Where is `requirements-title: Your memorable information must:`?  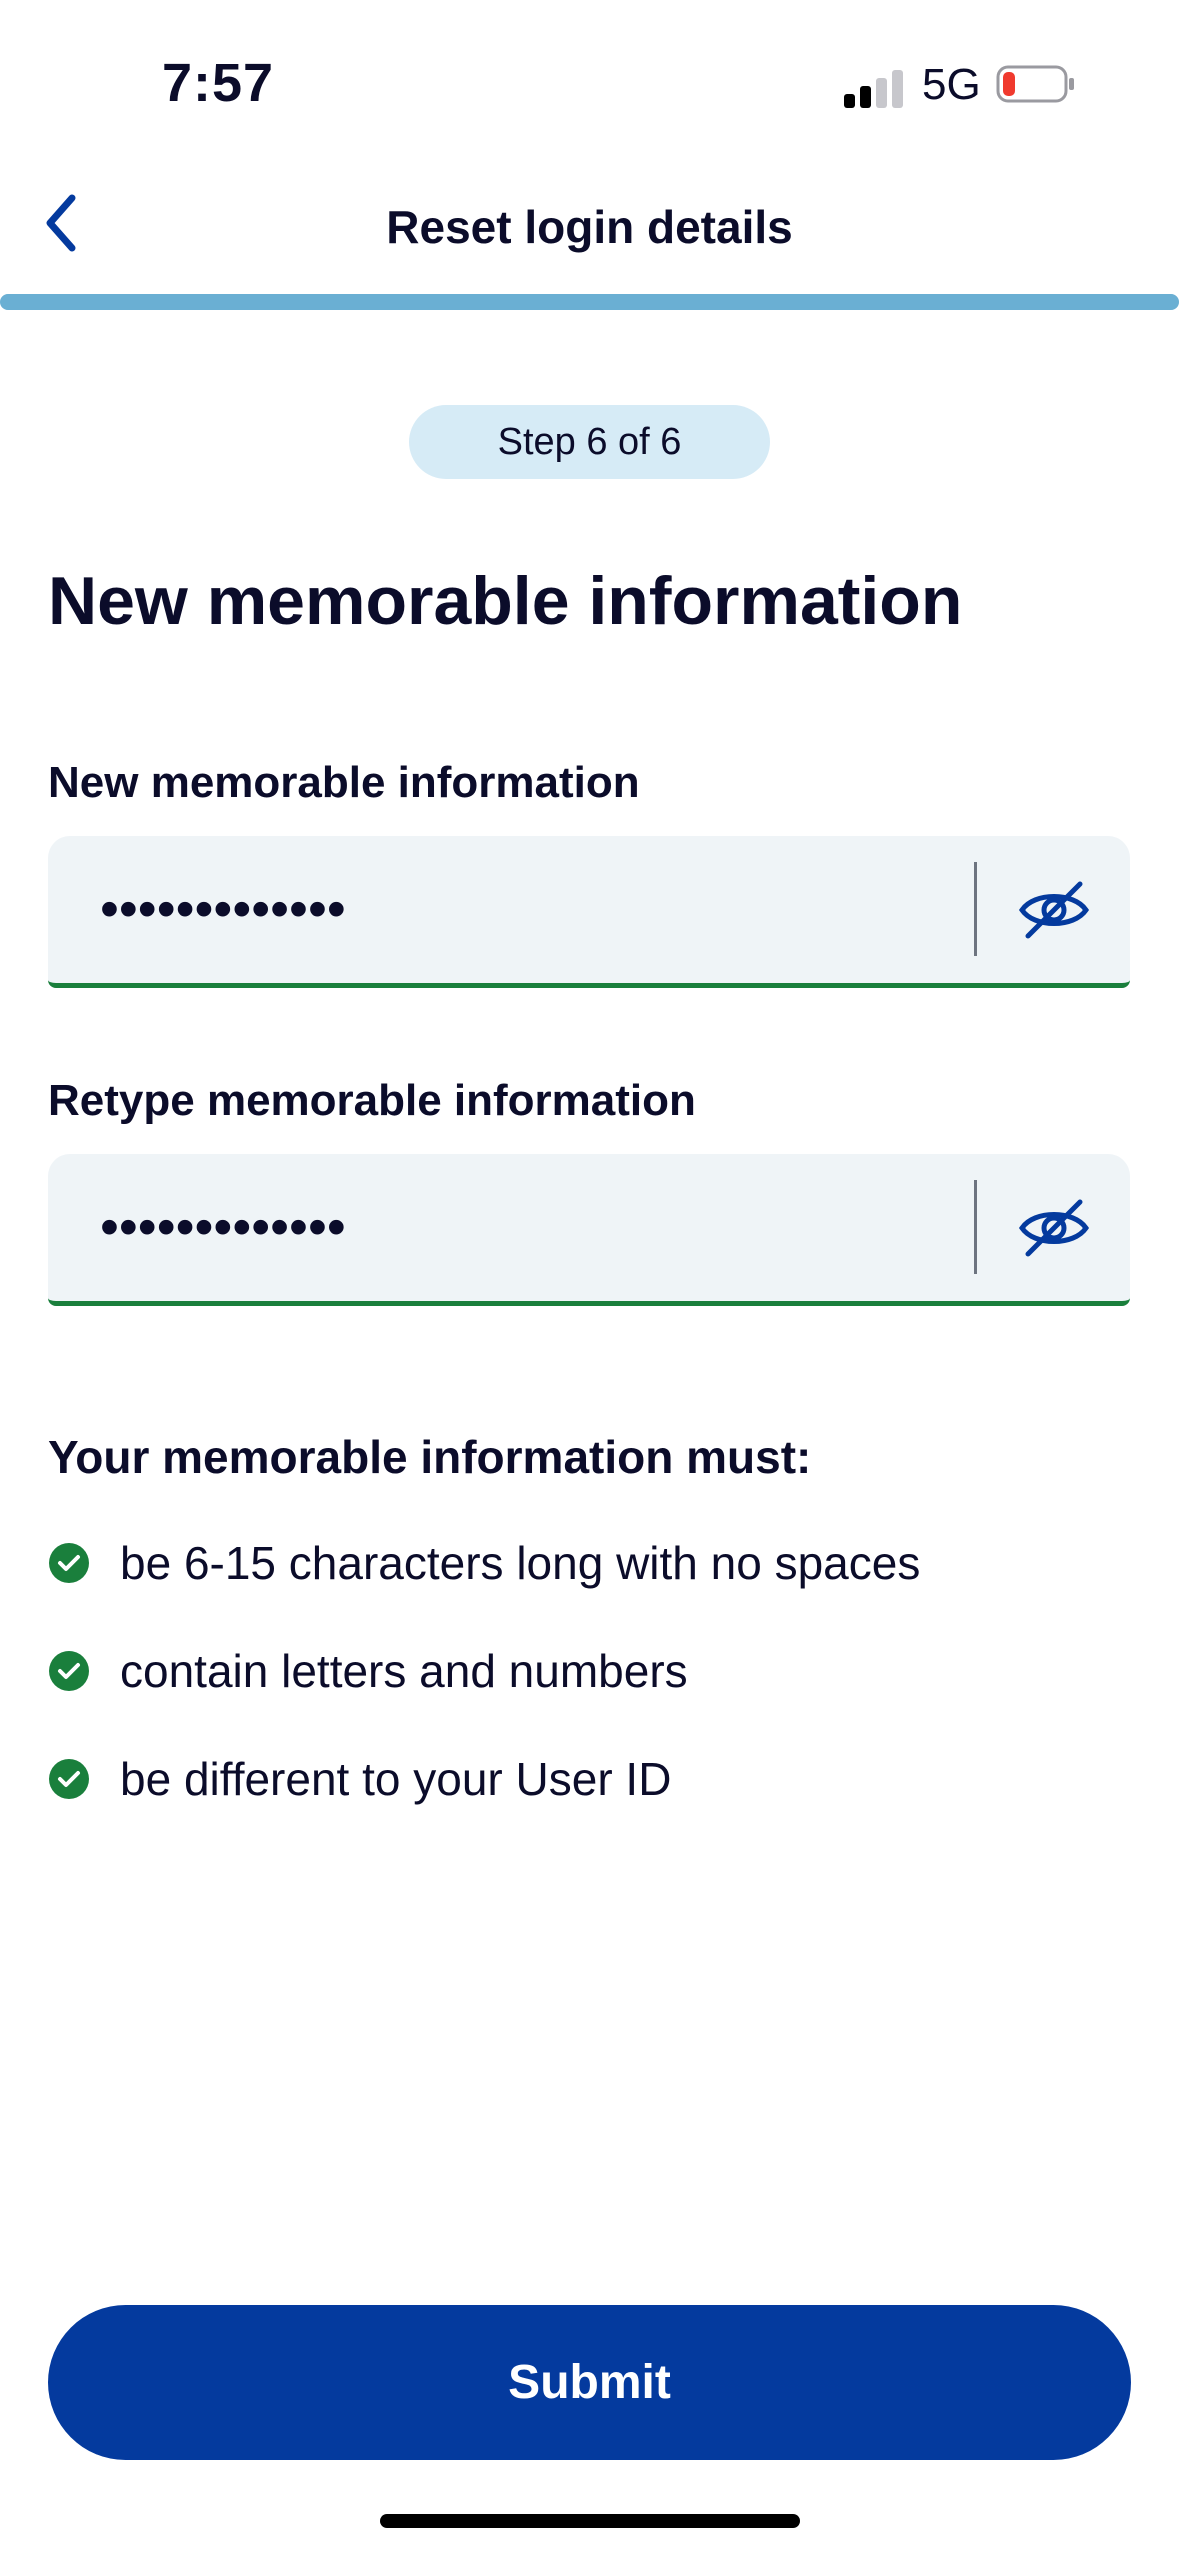 requirements-title: Your memorable information must: is located at coordinates (430, 1457).